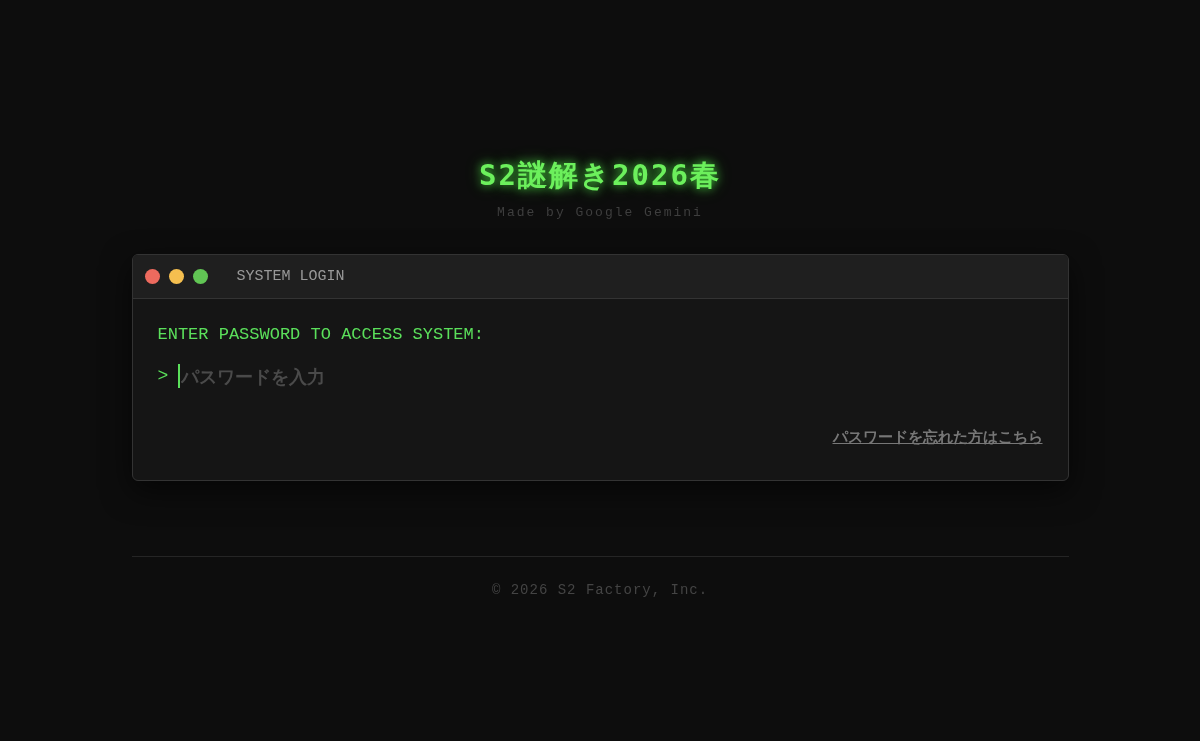 This screenshot has height=741, width=1200. What do you see at coordinates (290, 276) in the screenshot?
I see `window-title: SYSTEM LOGIN` at bounding box center [290, 276].